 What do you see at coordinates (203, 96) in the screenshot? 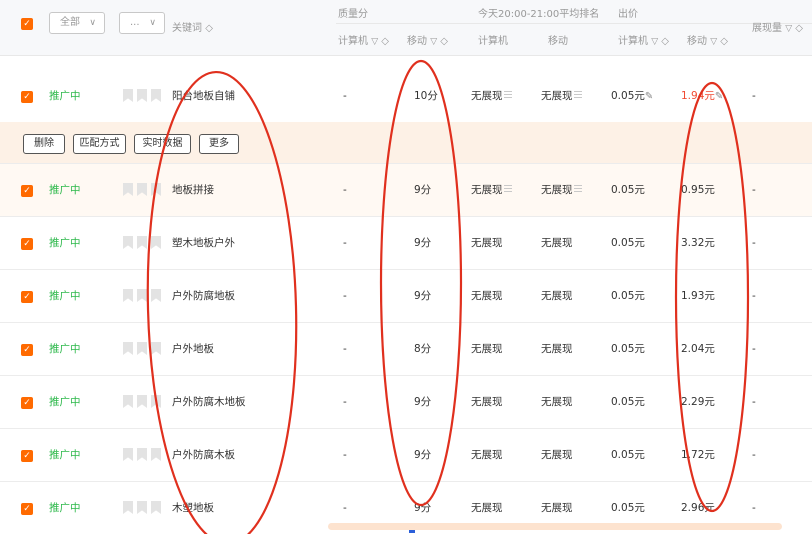
I see `keyword-text: 阳台地板自铺` at bounding box center [203, 96].